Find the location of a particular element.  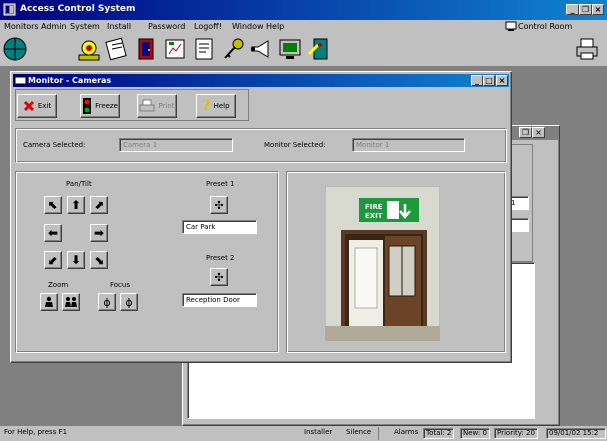

notes-icon is located at coordinates (117, 49).